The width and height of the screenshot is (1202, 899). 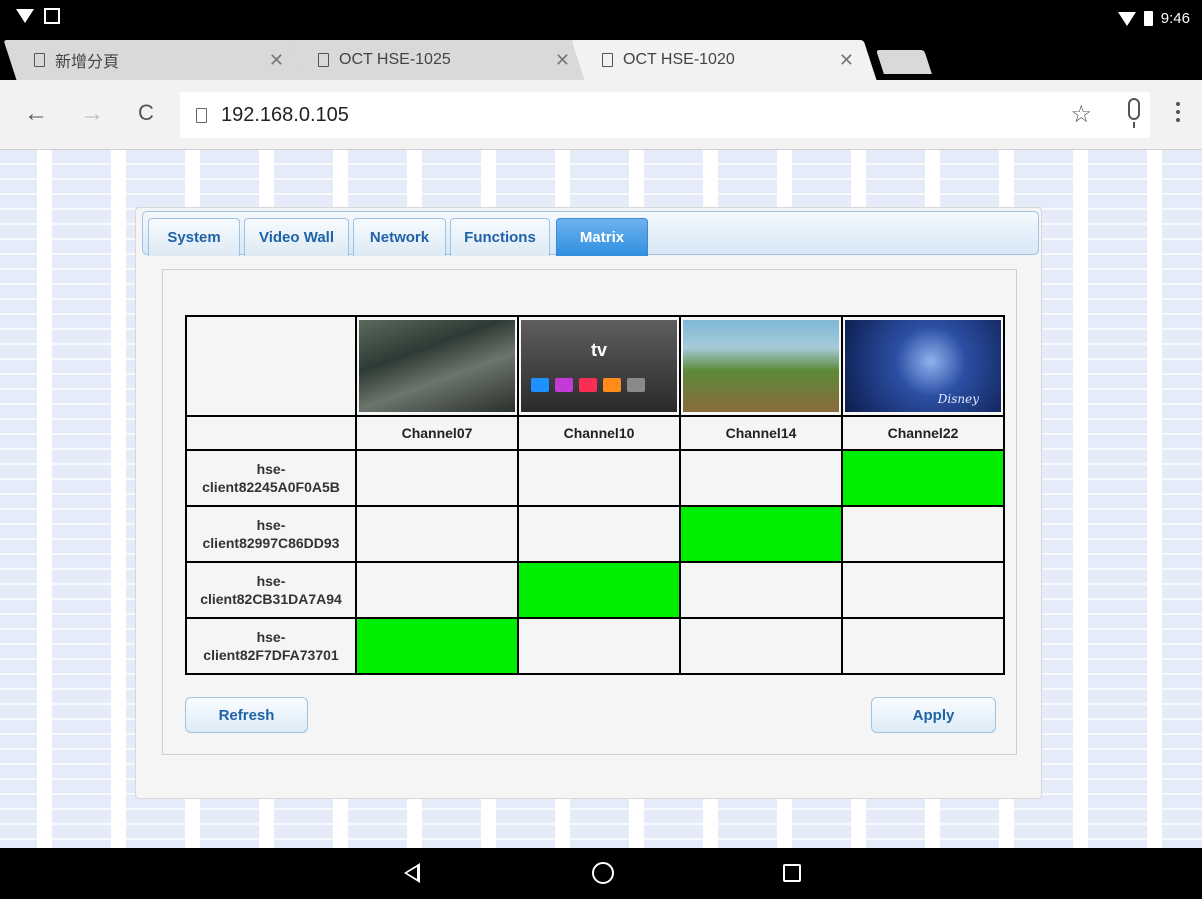 I want to click on channel-thumbnail: Disney, so click(x=923, y=366).